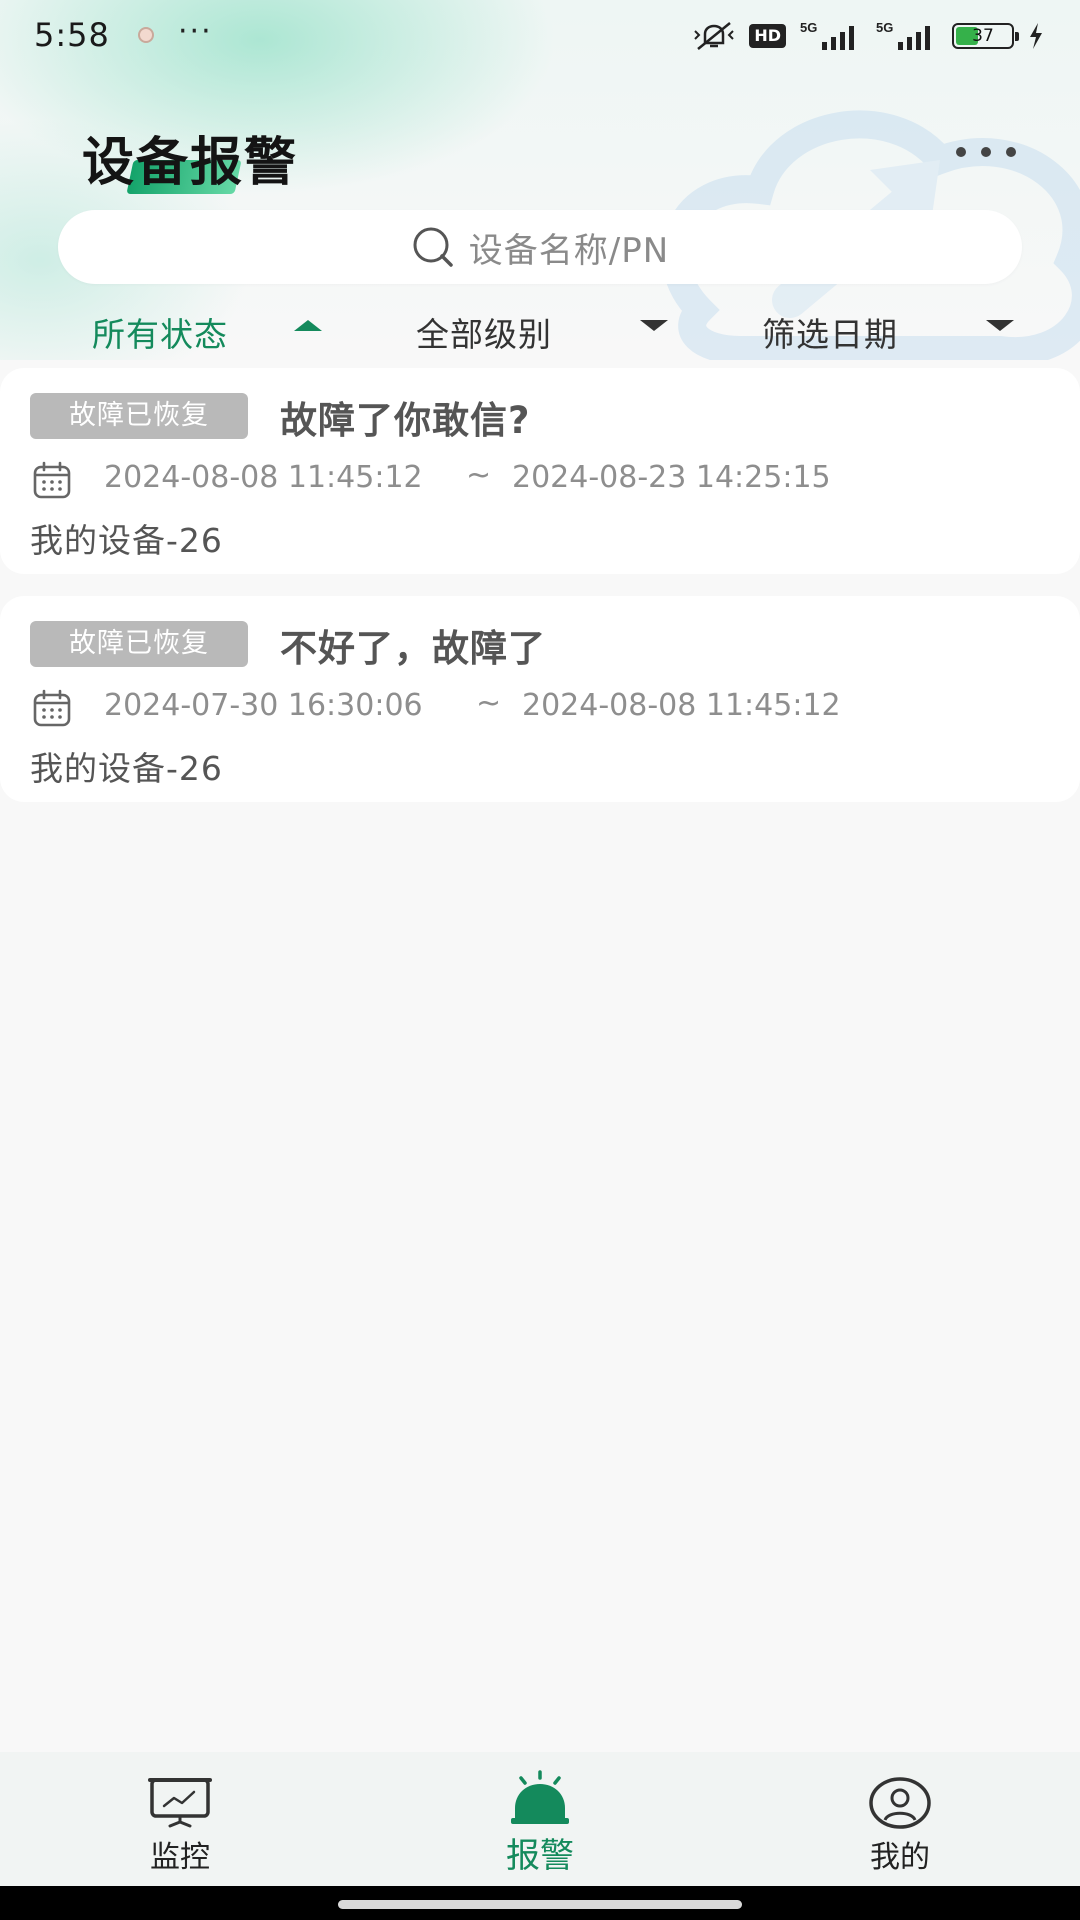  I want to click on more-dots-icon, so click(961, 152).